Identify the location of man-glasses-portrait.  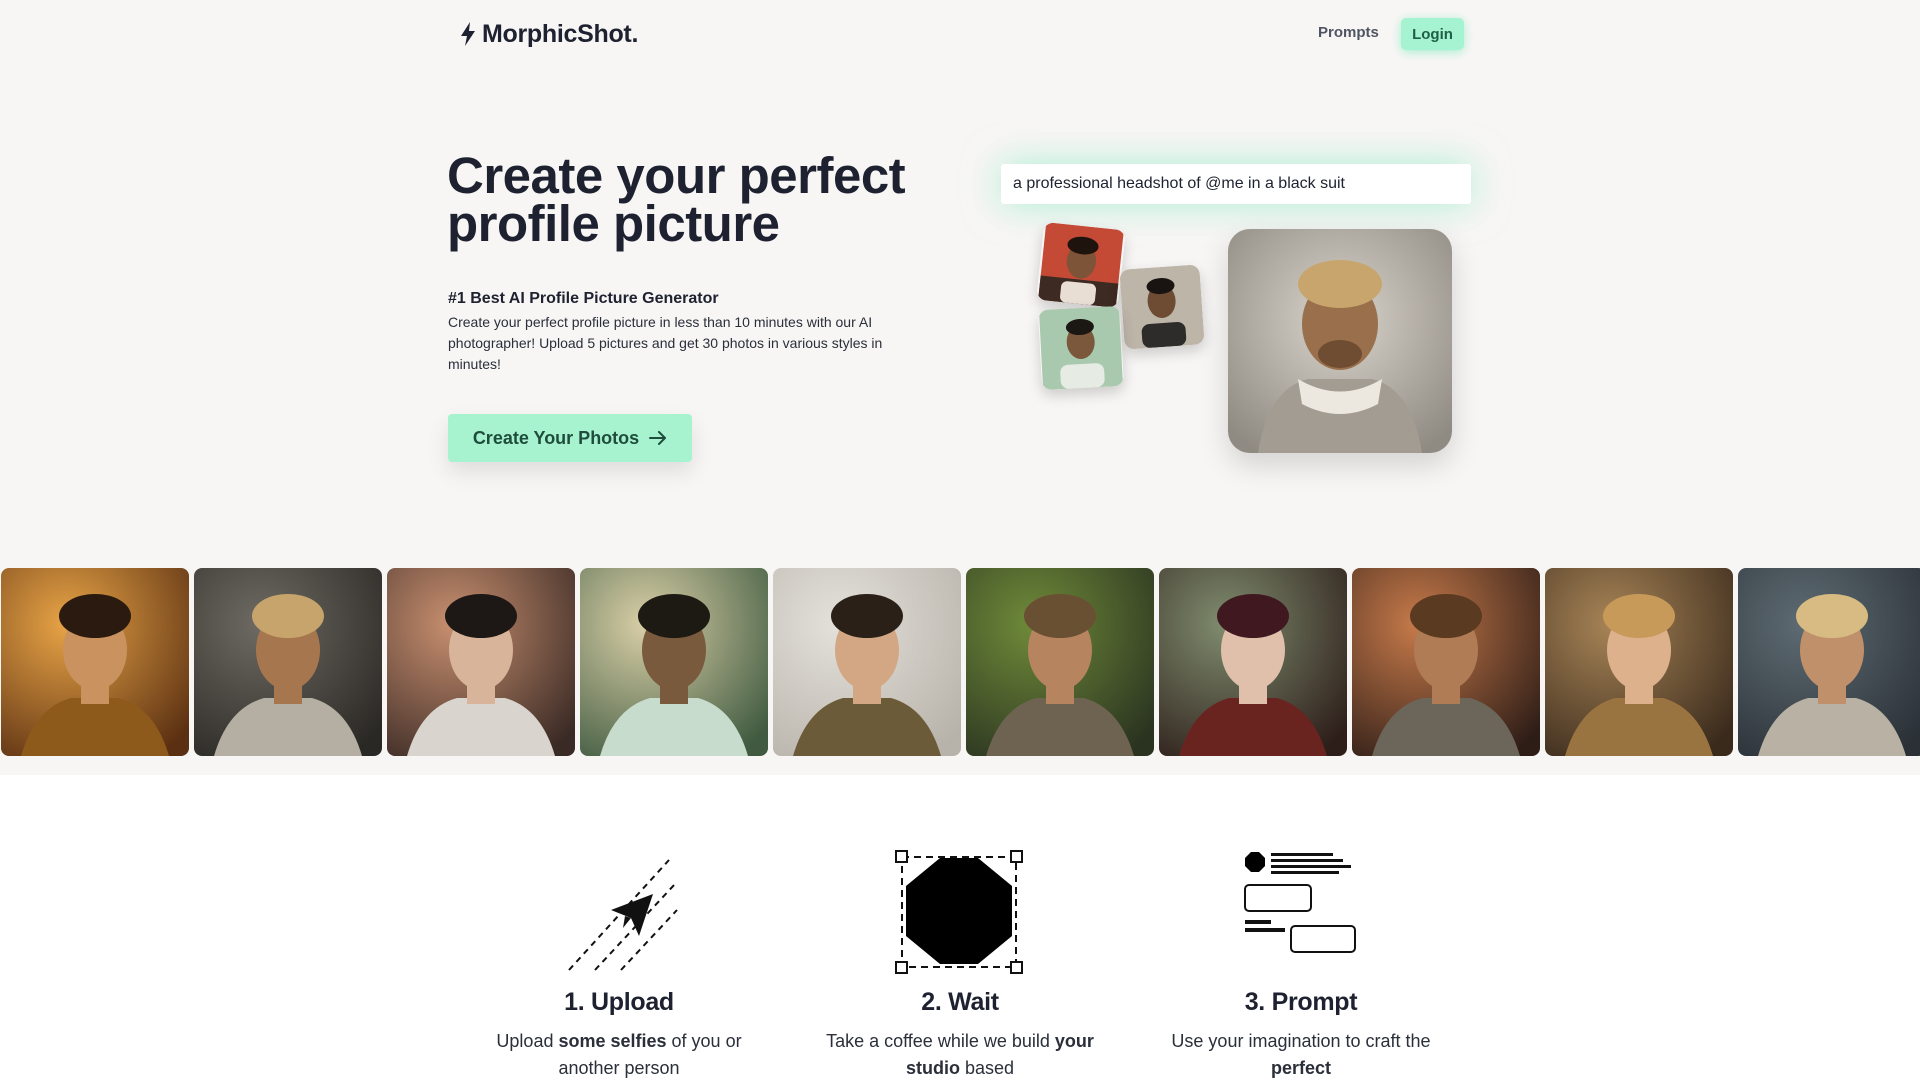
(1446, 662).